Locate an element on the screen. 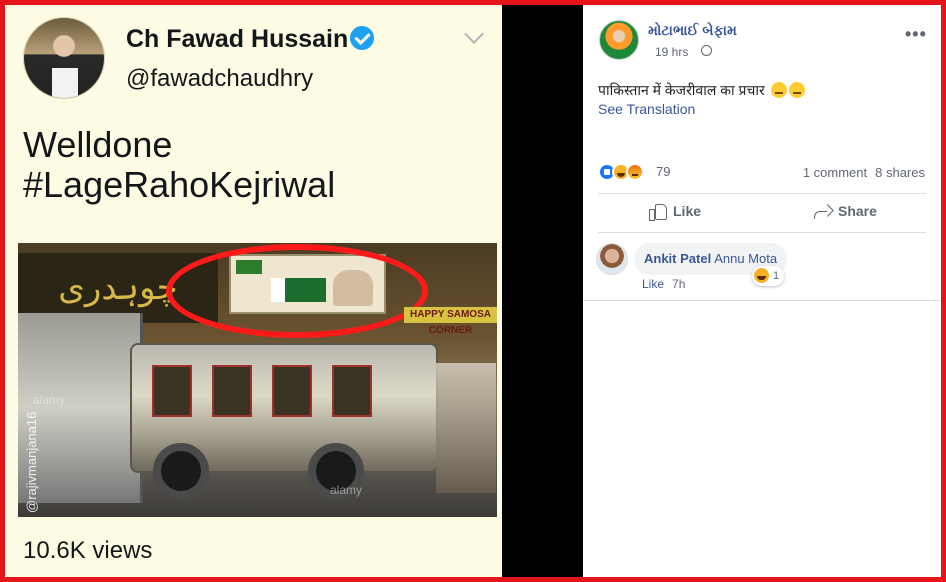  post-stats: 1 comment 8 shares is located at coordinates (864, 172).